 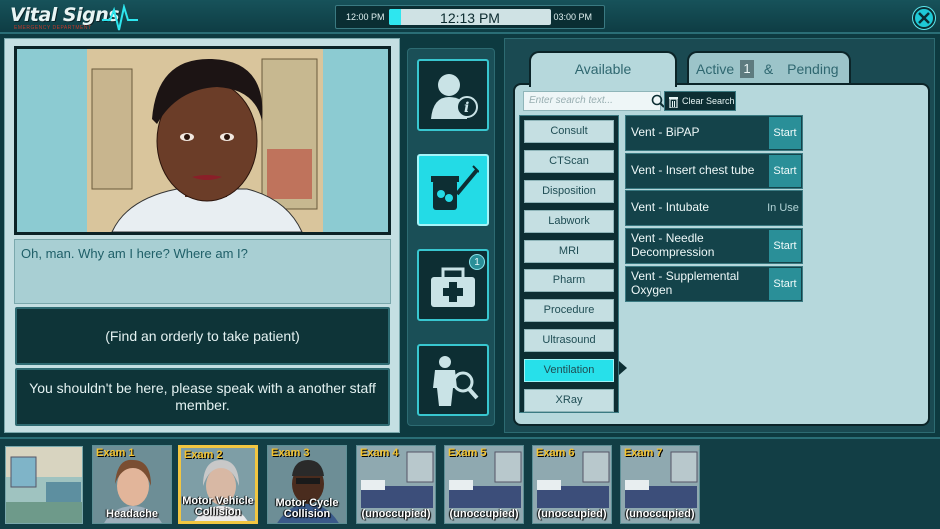 What do you see at coordinates (53, 28) in the screenshot?
I see `logo-subtitle: EMERGENCY DEPARTMENT` at bounding box center [53, 28].